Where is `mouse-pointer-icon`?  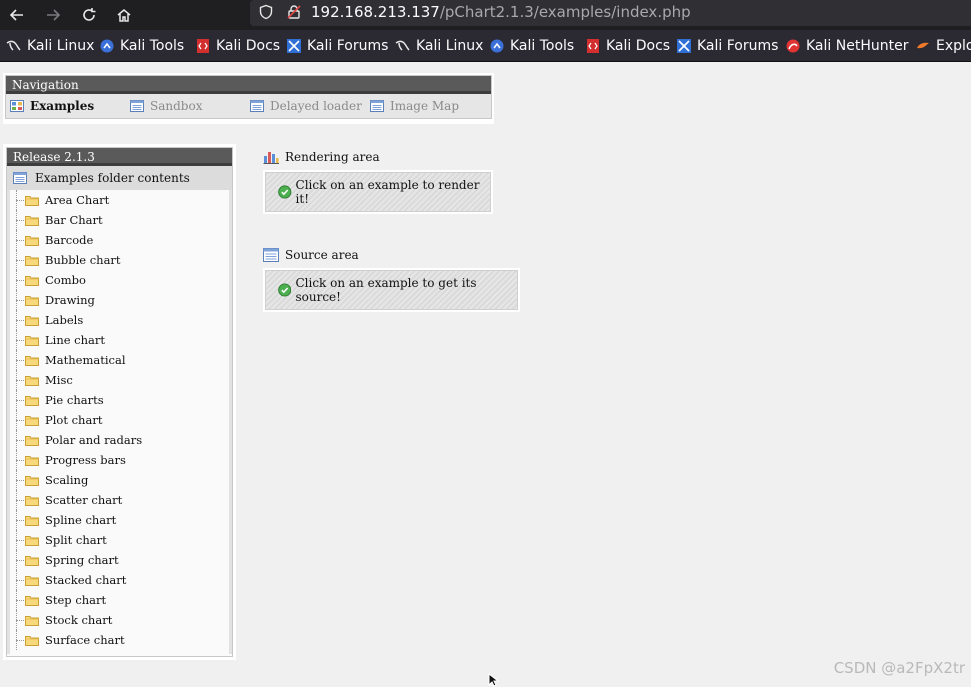 mouse-pointer-icon is located at coordinates (494, 680).